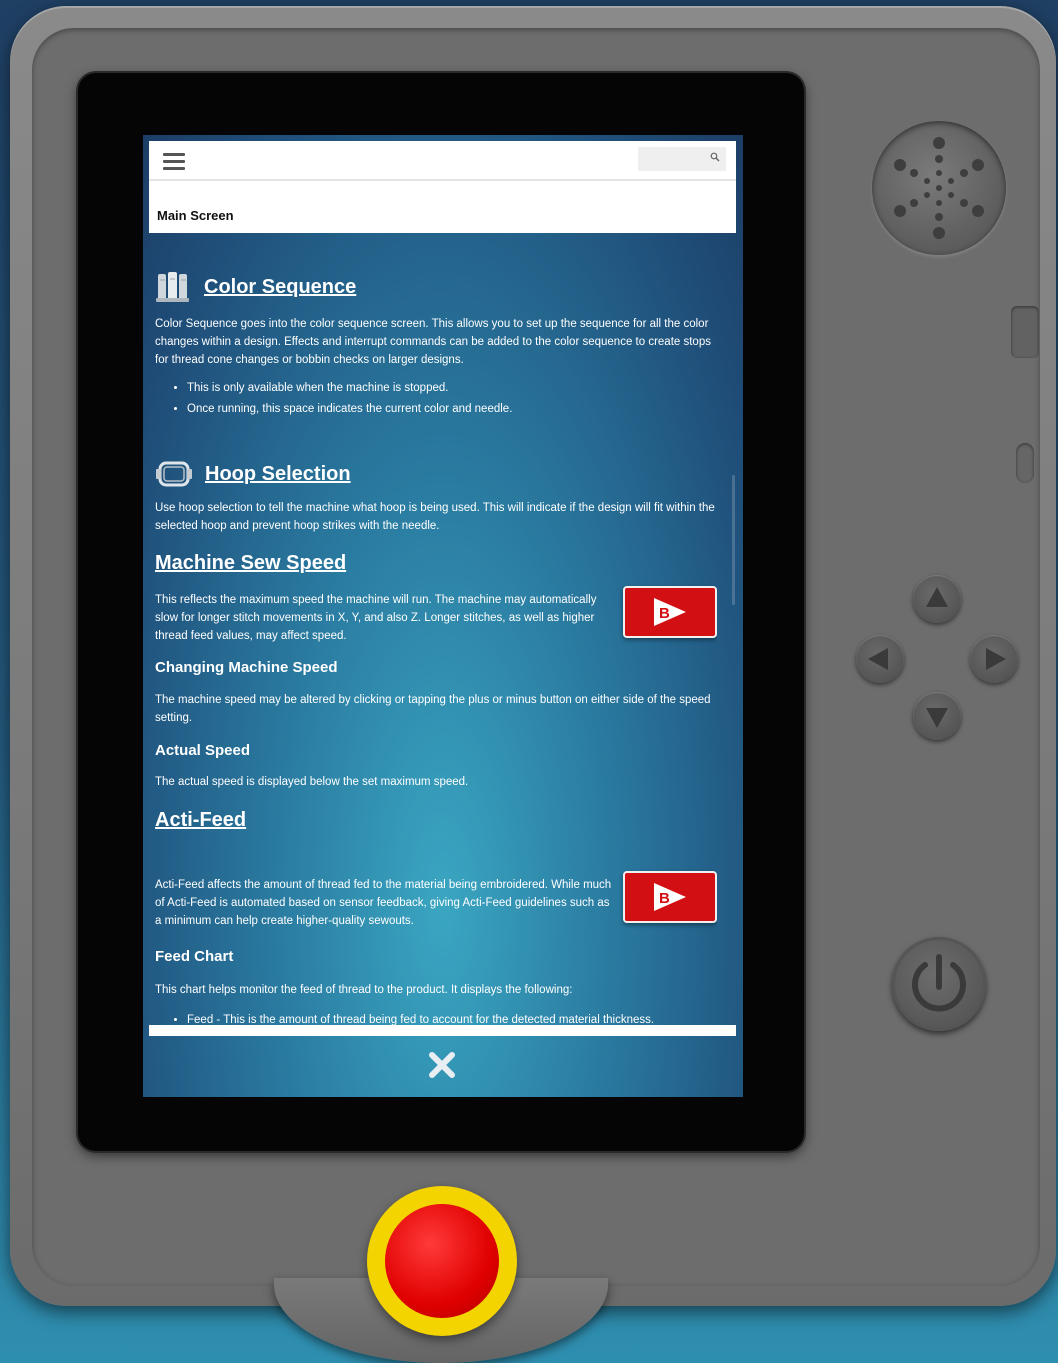 The width and height of the screenshot is (1058, 1363). I want to click on header-bar: Main Screen, so click(442, 187).